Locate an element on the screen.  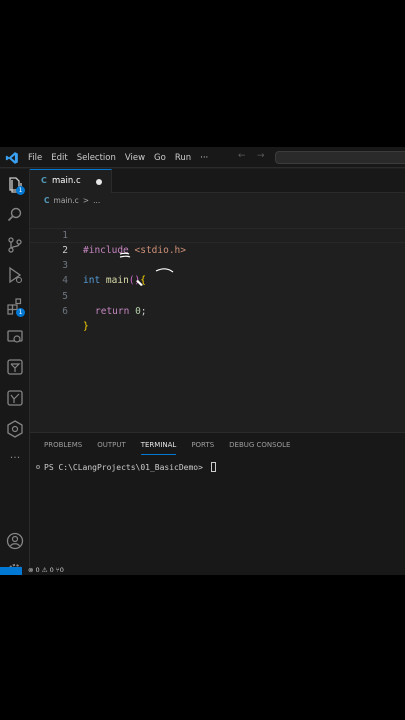
annotation-scribble-icon is located at coordinates (146, 269).